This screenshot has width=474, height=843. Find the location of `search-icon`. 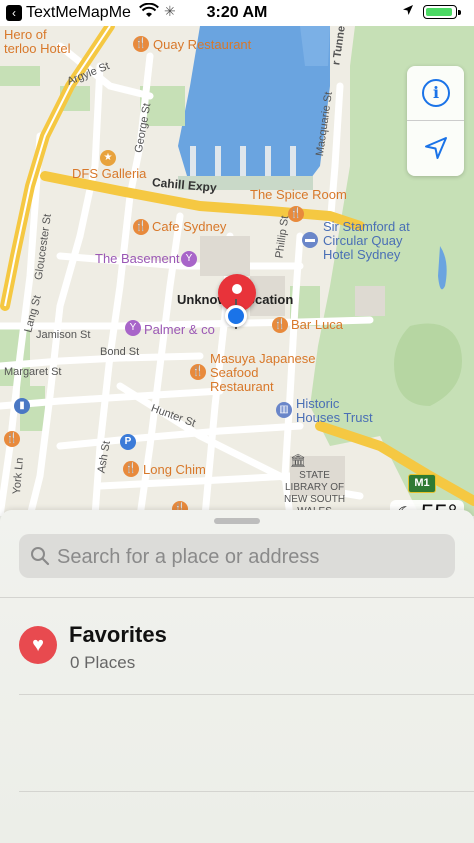

search-icon is located at coordinates (40, 556).